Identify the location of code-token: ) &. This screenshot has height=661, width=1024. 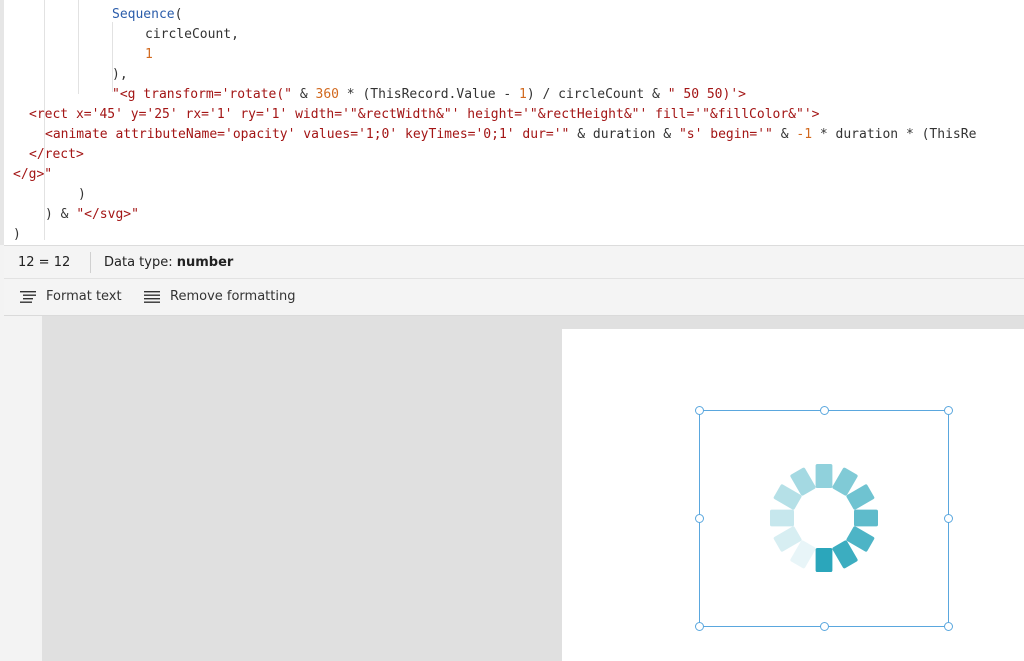
(61, 214).